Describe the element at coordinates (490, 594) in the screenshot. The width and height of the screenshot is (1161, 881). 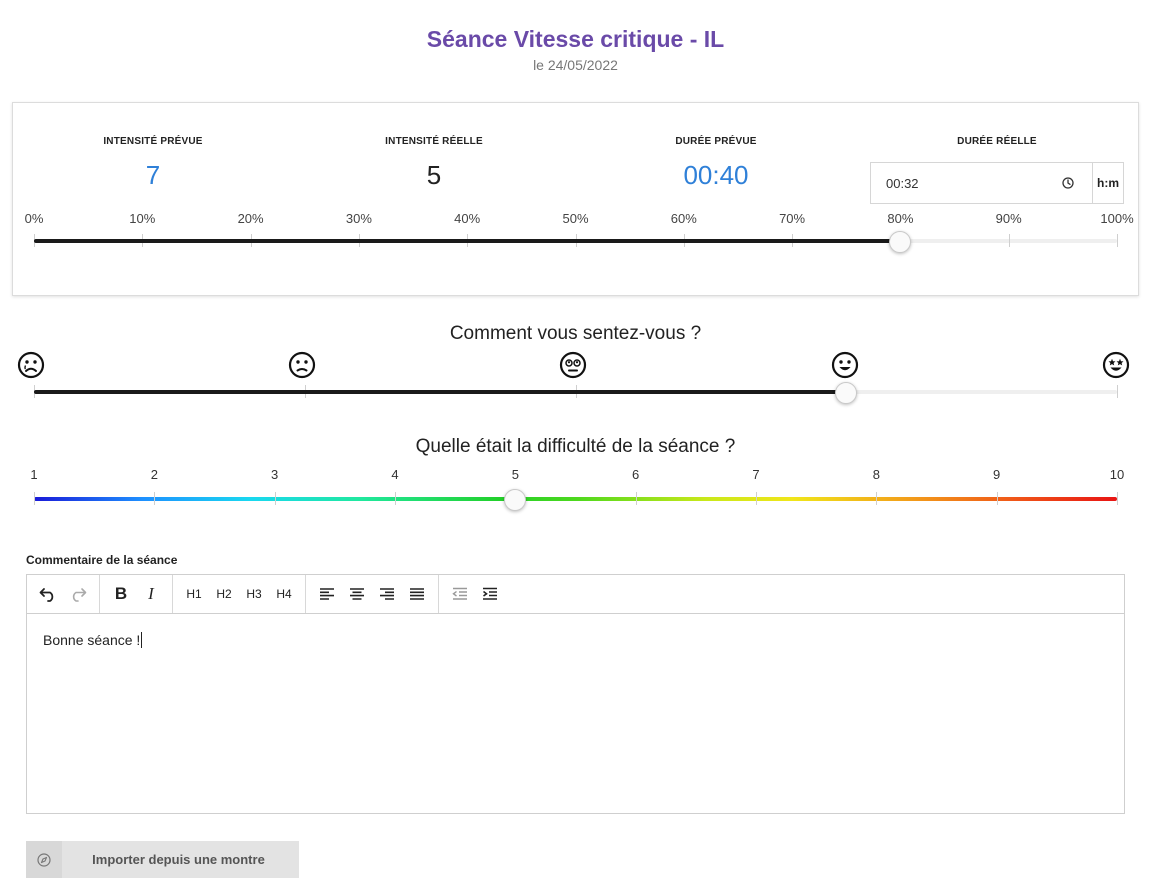
I see `indent-icon` at that location.